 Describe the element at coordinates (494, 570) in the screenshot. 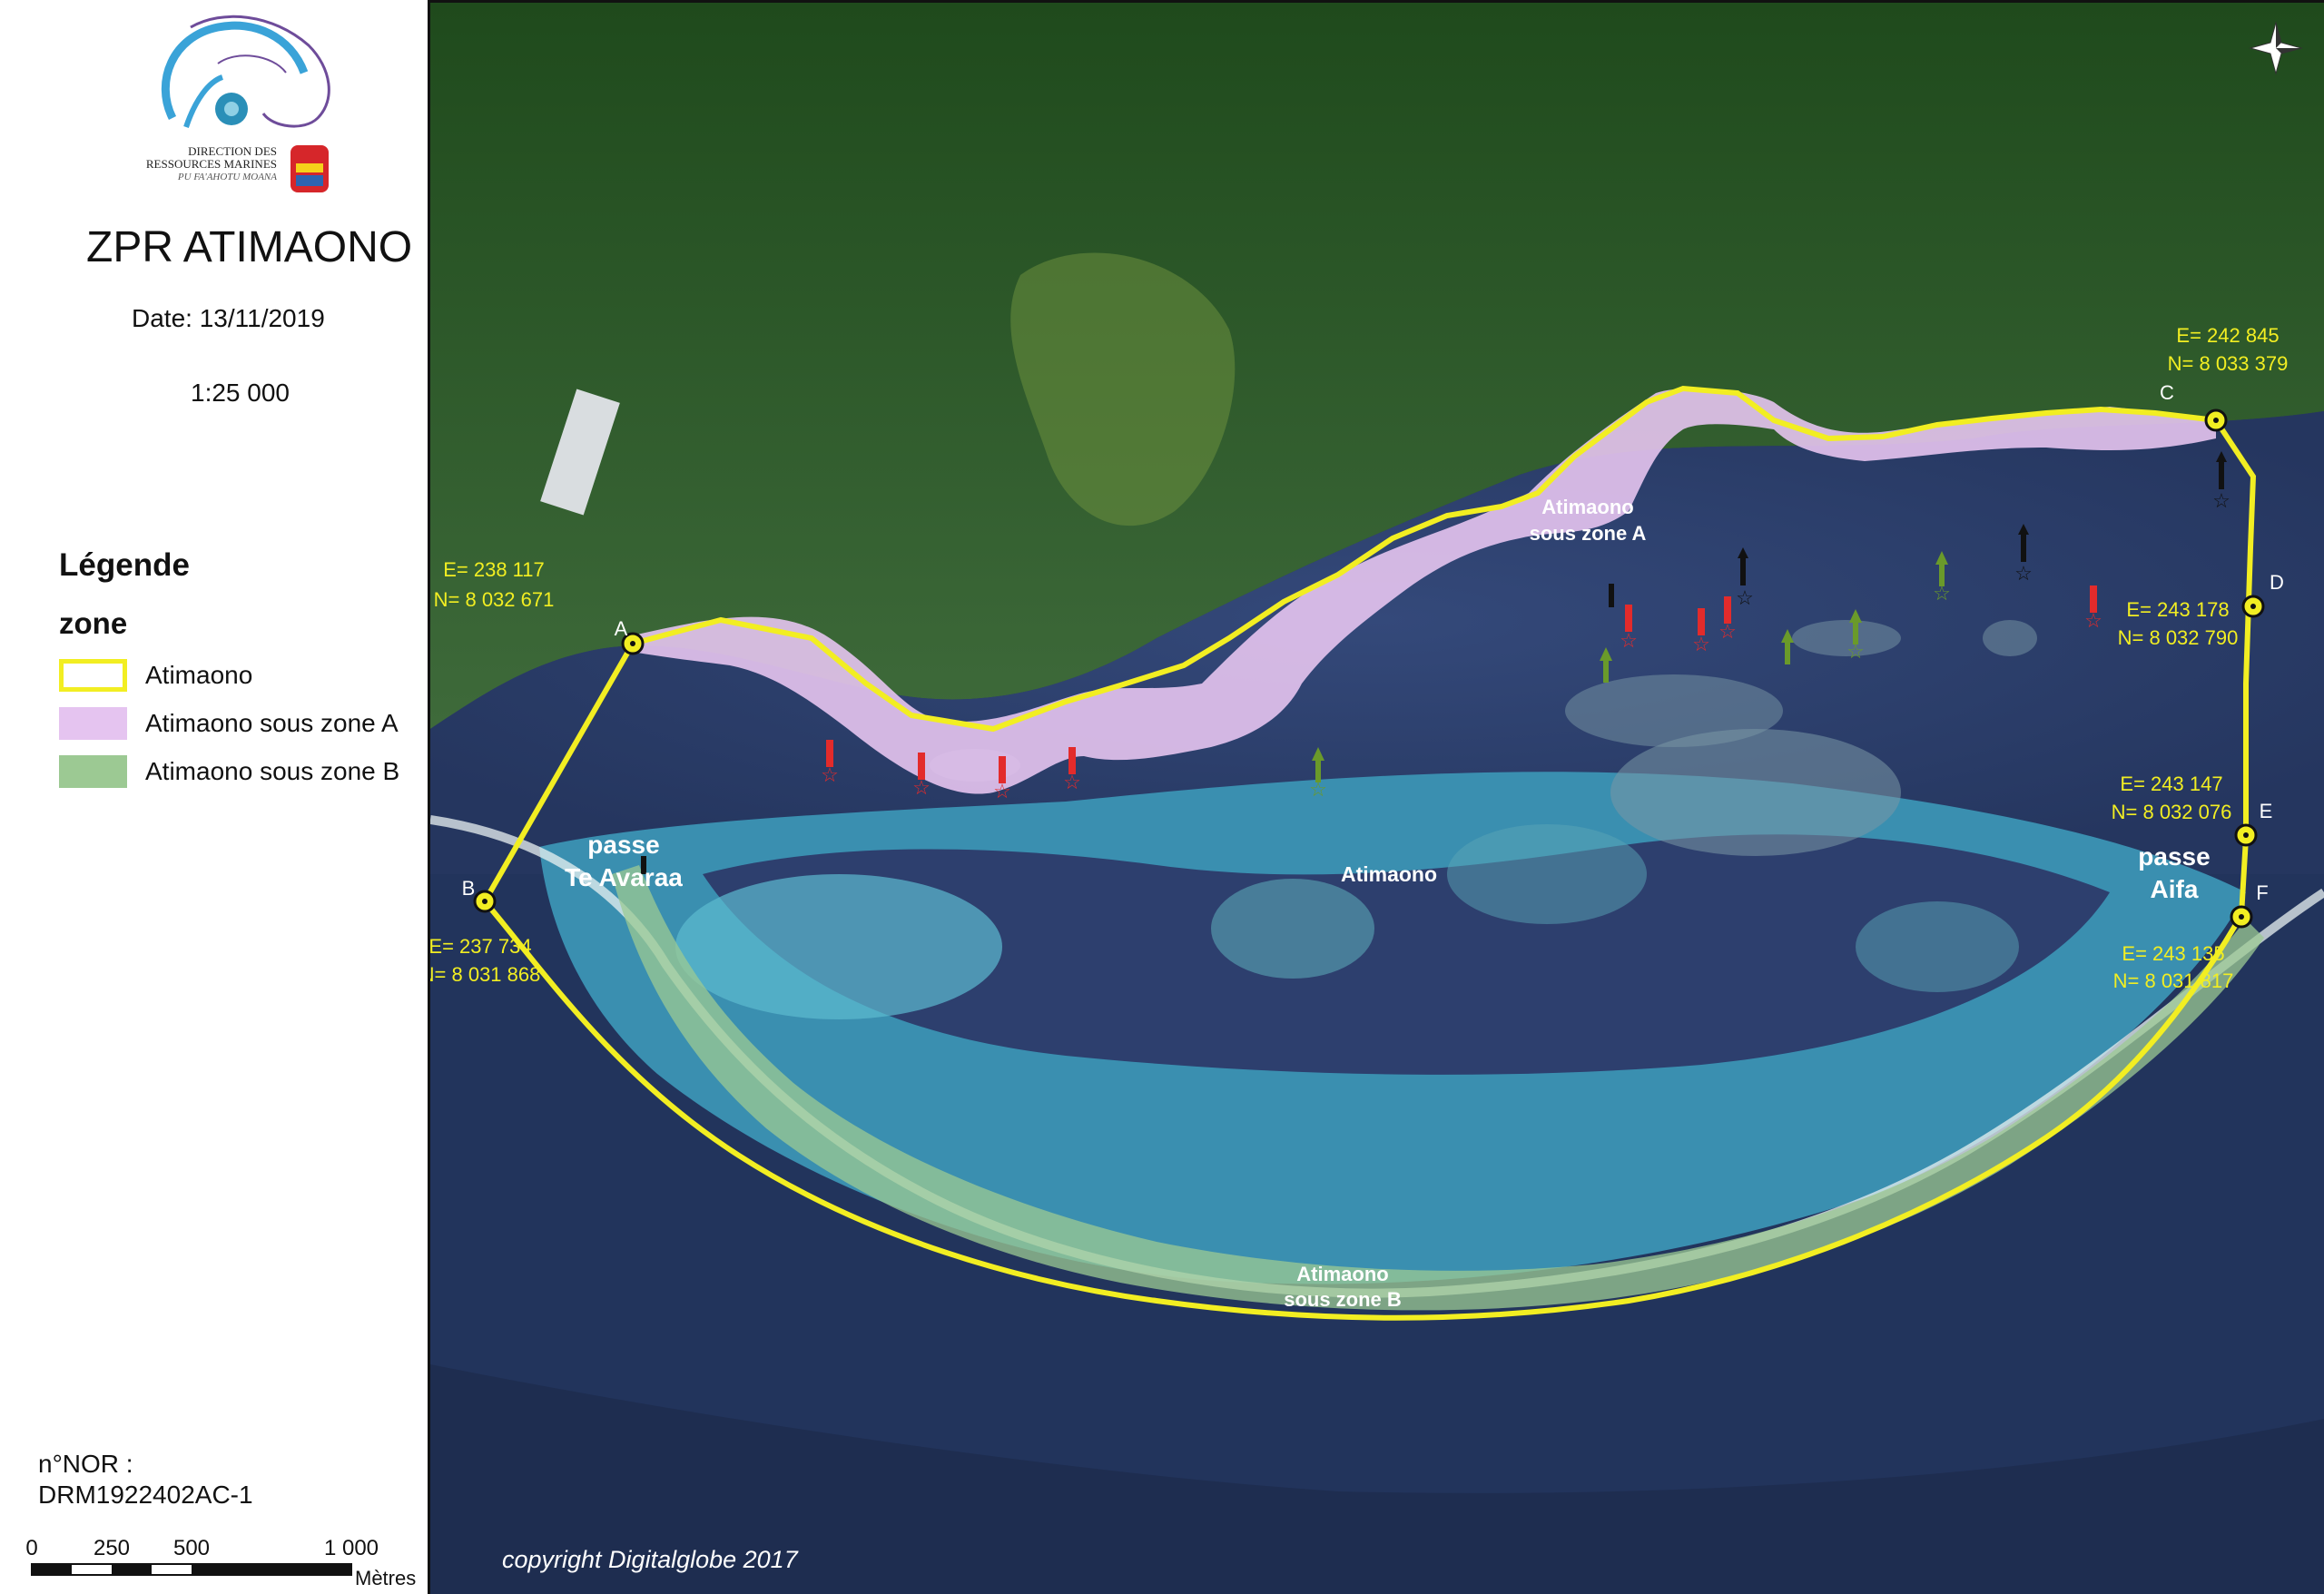

I see `point-a-easting: E= 238 117` at that location.